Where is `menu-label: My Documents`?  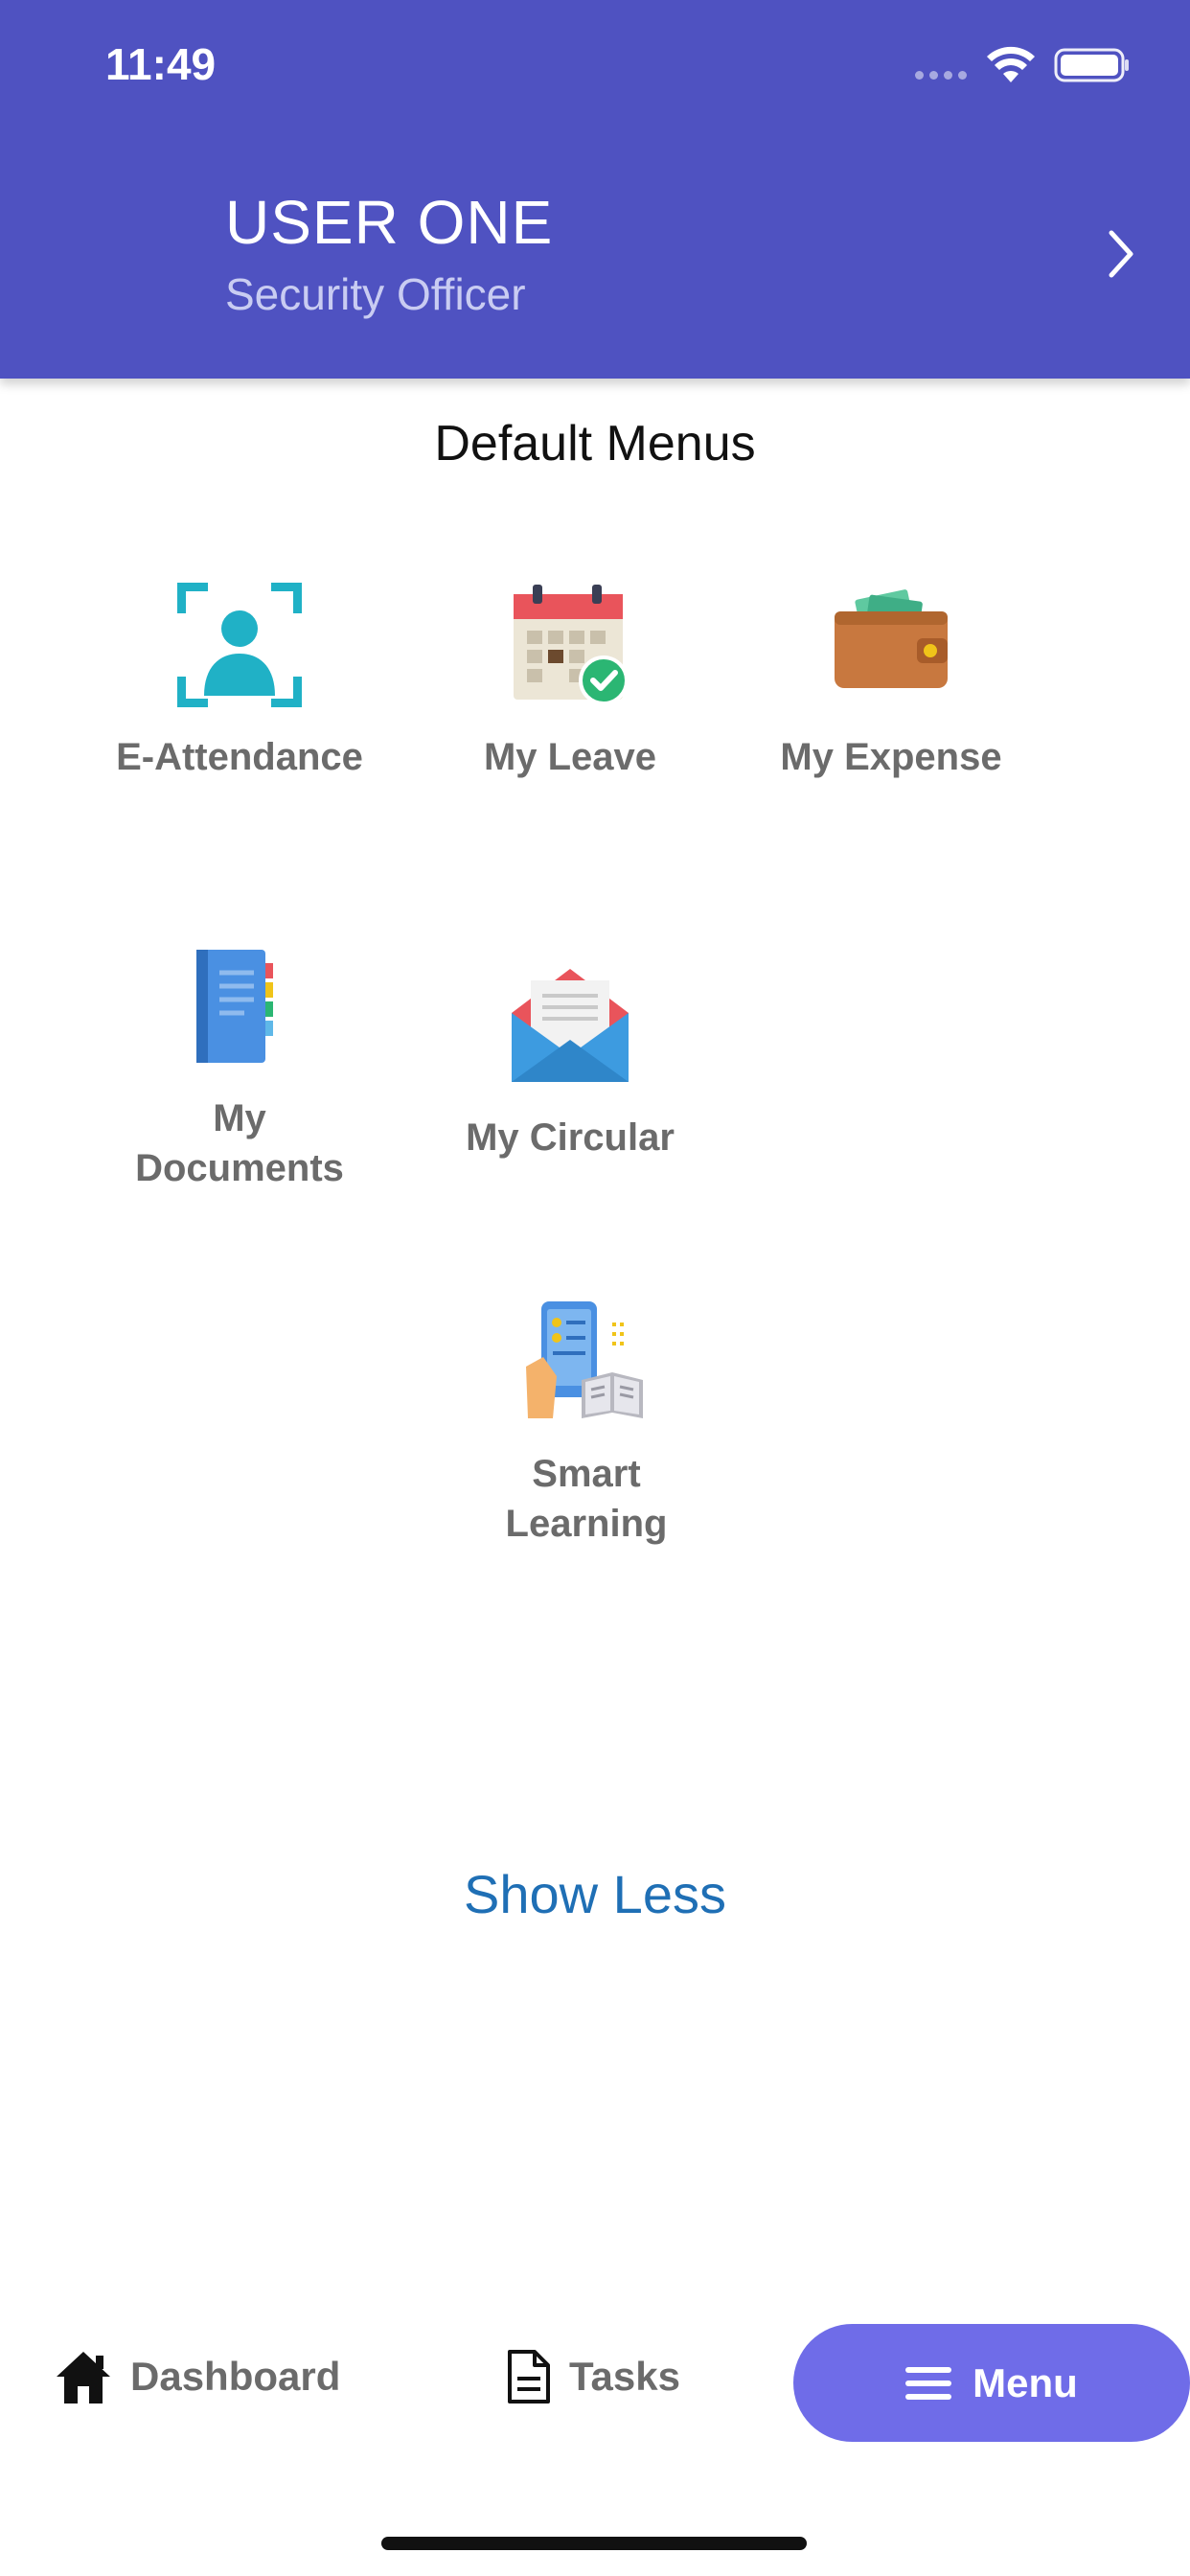 menu-label: My Documents is located at coordinates (240, 1143).